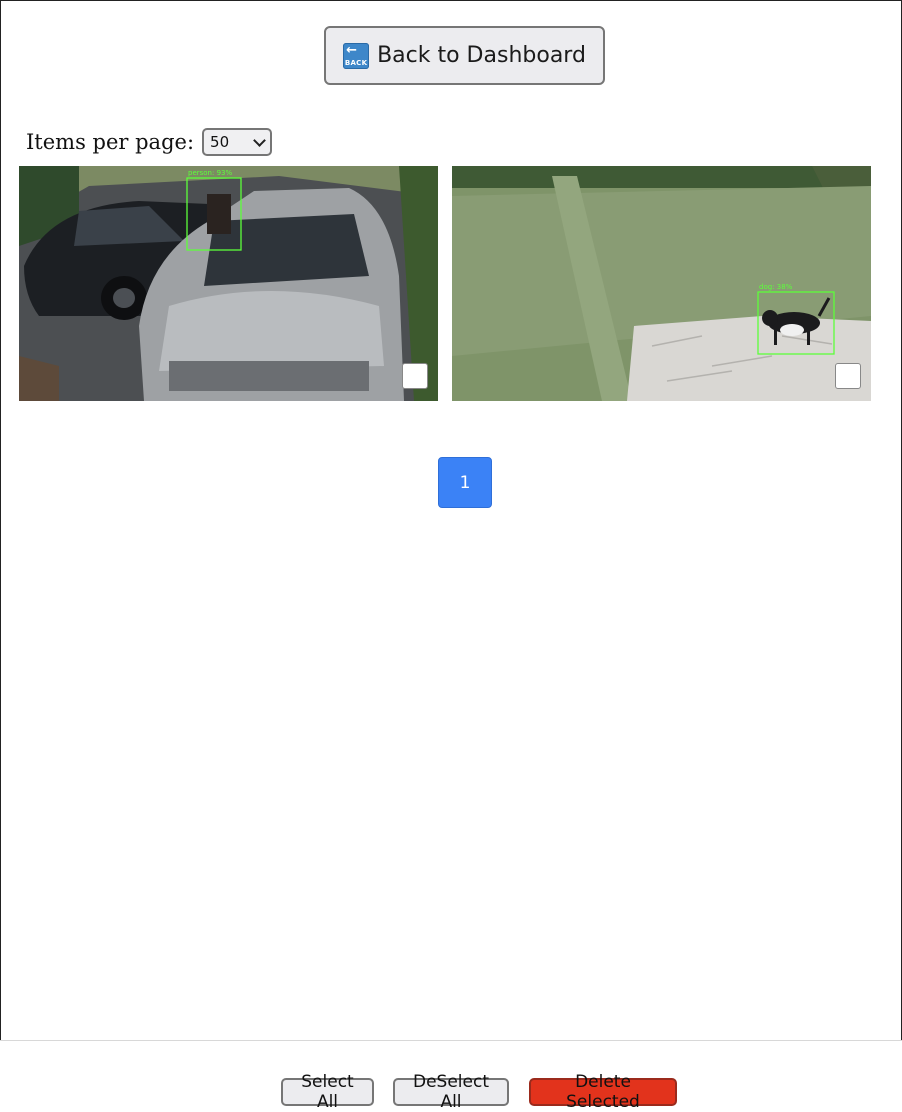 This screenshot has width=902, height=1112. What do you see at coordinates (451, 1092) in the screenshot?
I see `deselect-all-button: DeSelect All` at bounding box center [451, 1092].